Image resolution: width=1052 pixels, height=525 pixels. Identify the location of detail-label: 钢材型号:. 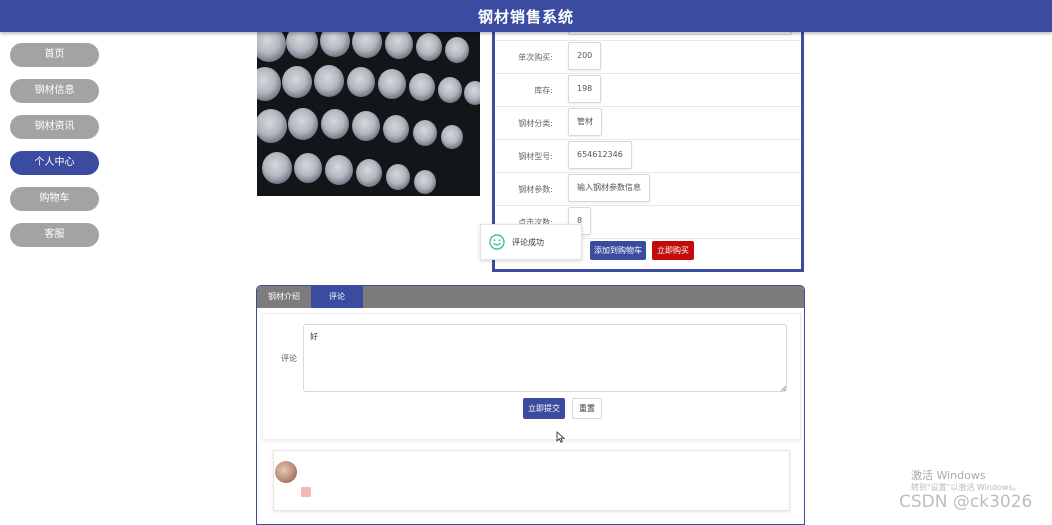
(535, 156).